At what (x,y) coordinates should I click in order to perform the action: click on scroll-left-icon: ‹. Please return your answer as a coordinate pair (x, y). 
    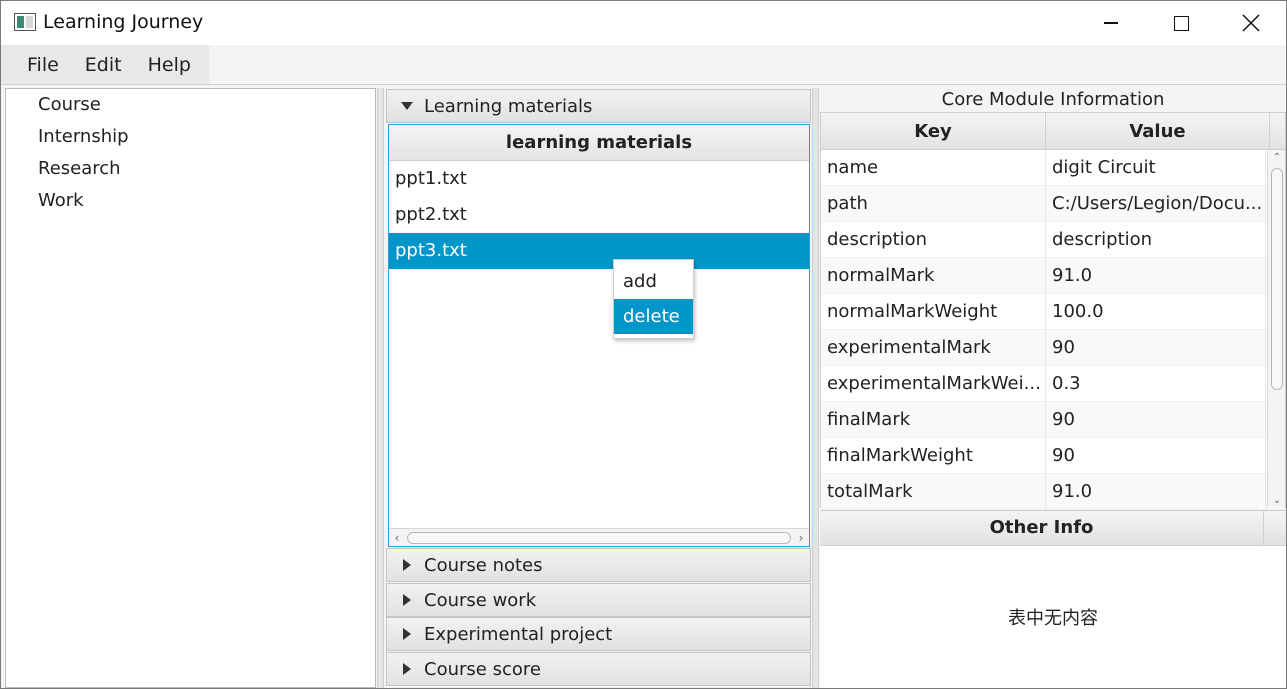
    Looking at the image, I should click on (397, 538).